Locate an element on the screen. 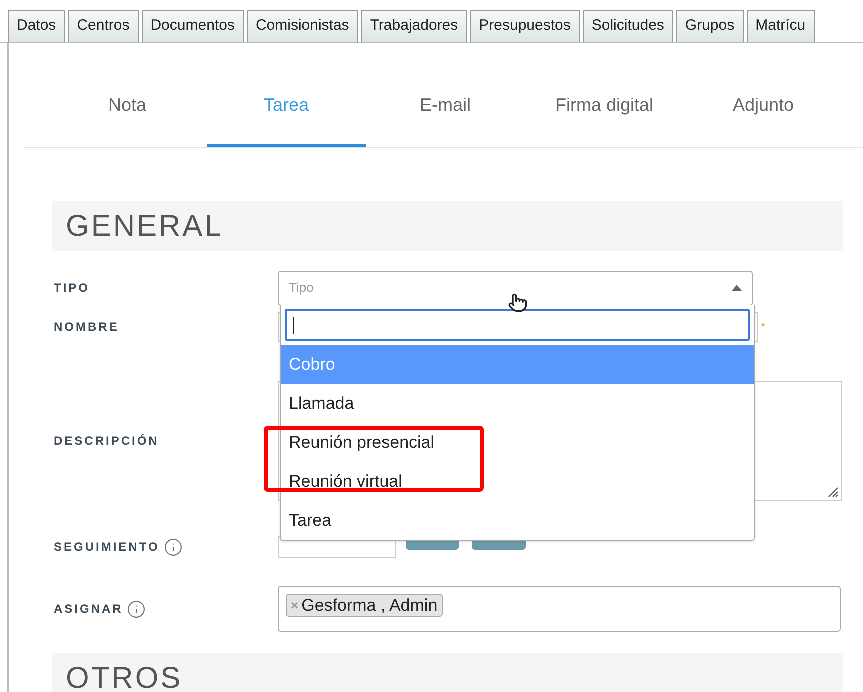 The image size is (863, 692). section-title: GENERAL is located at coordinates (145, 226).